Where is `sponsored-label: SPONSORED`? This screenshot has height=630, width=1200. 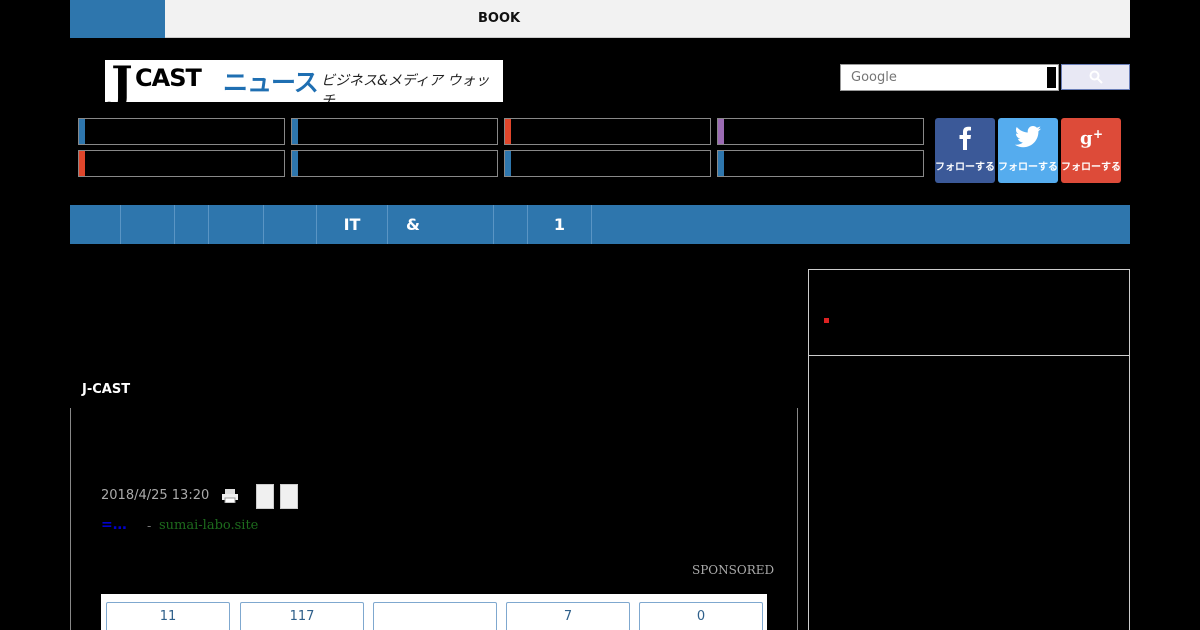 sponsored-label: SPONSORED is located at coordinates (733, 570).